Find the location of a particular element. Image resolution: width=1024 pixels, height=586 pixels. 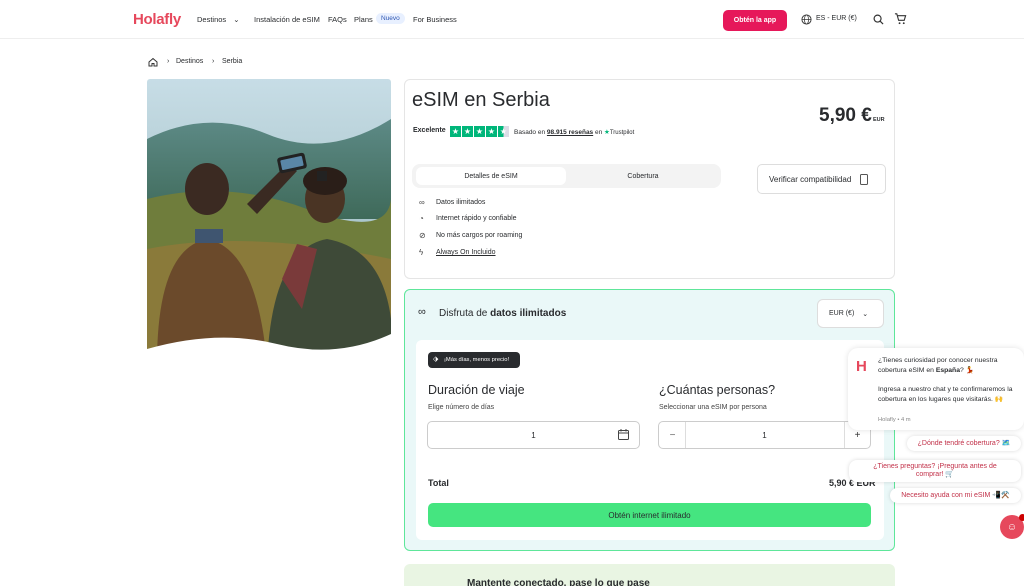

price-currency: EUR is located at coordinates (879, 120).